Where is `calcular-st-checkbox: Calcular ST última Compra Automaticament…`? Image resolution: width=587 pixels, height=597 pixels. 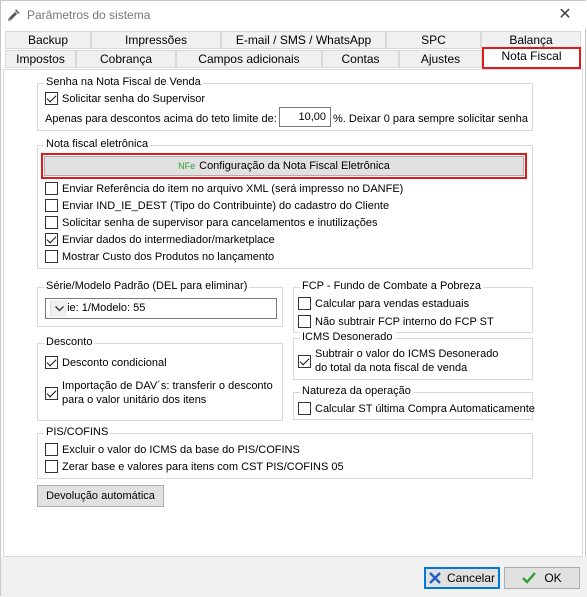
calcular-st-checkbox: Calcular ST última Compra Automaticament… is located at coordinates (416, 408).